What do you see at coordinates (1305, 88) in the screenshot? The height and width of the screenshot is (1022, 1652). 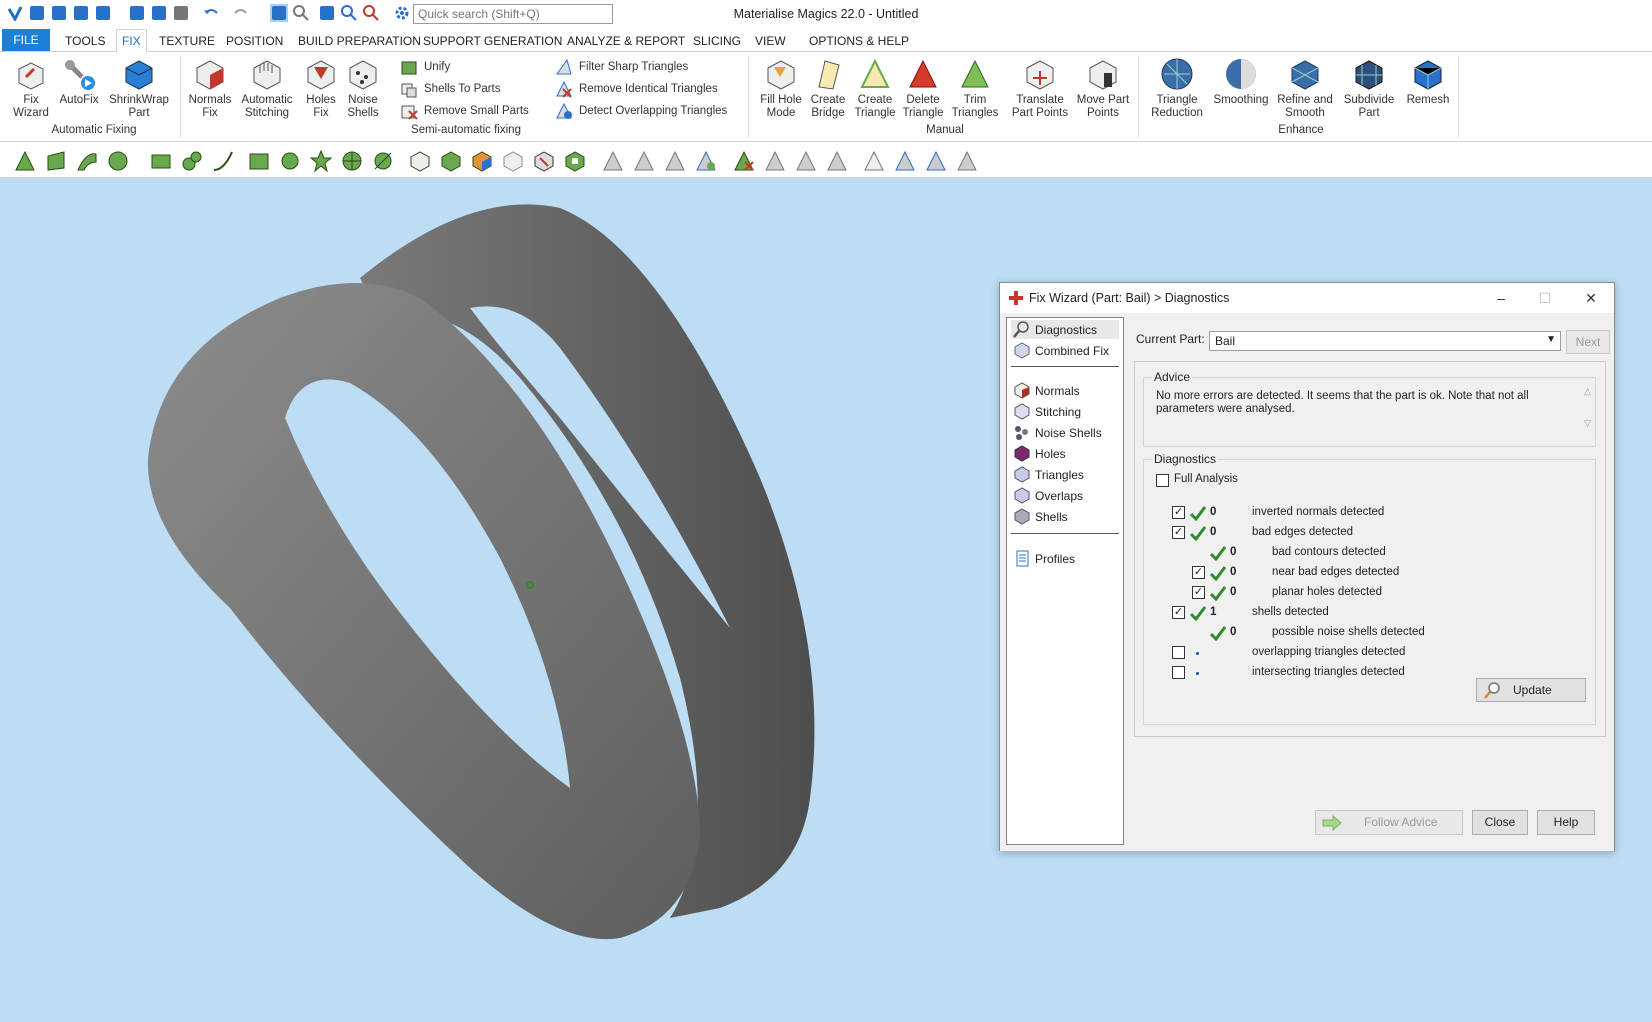 I see `refine-and-smooth-button: Refine and Smooth` at bounding box center [1305, 88].